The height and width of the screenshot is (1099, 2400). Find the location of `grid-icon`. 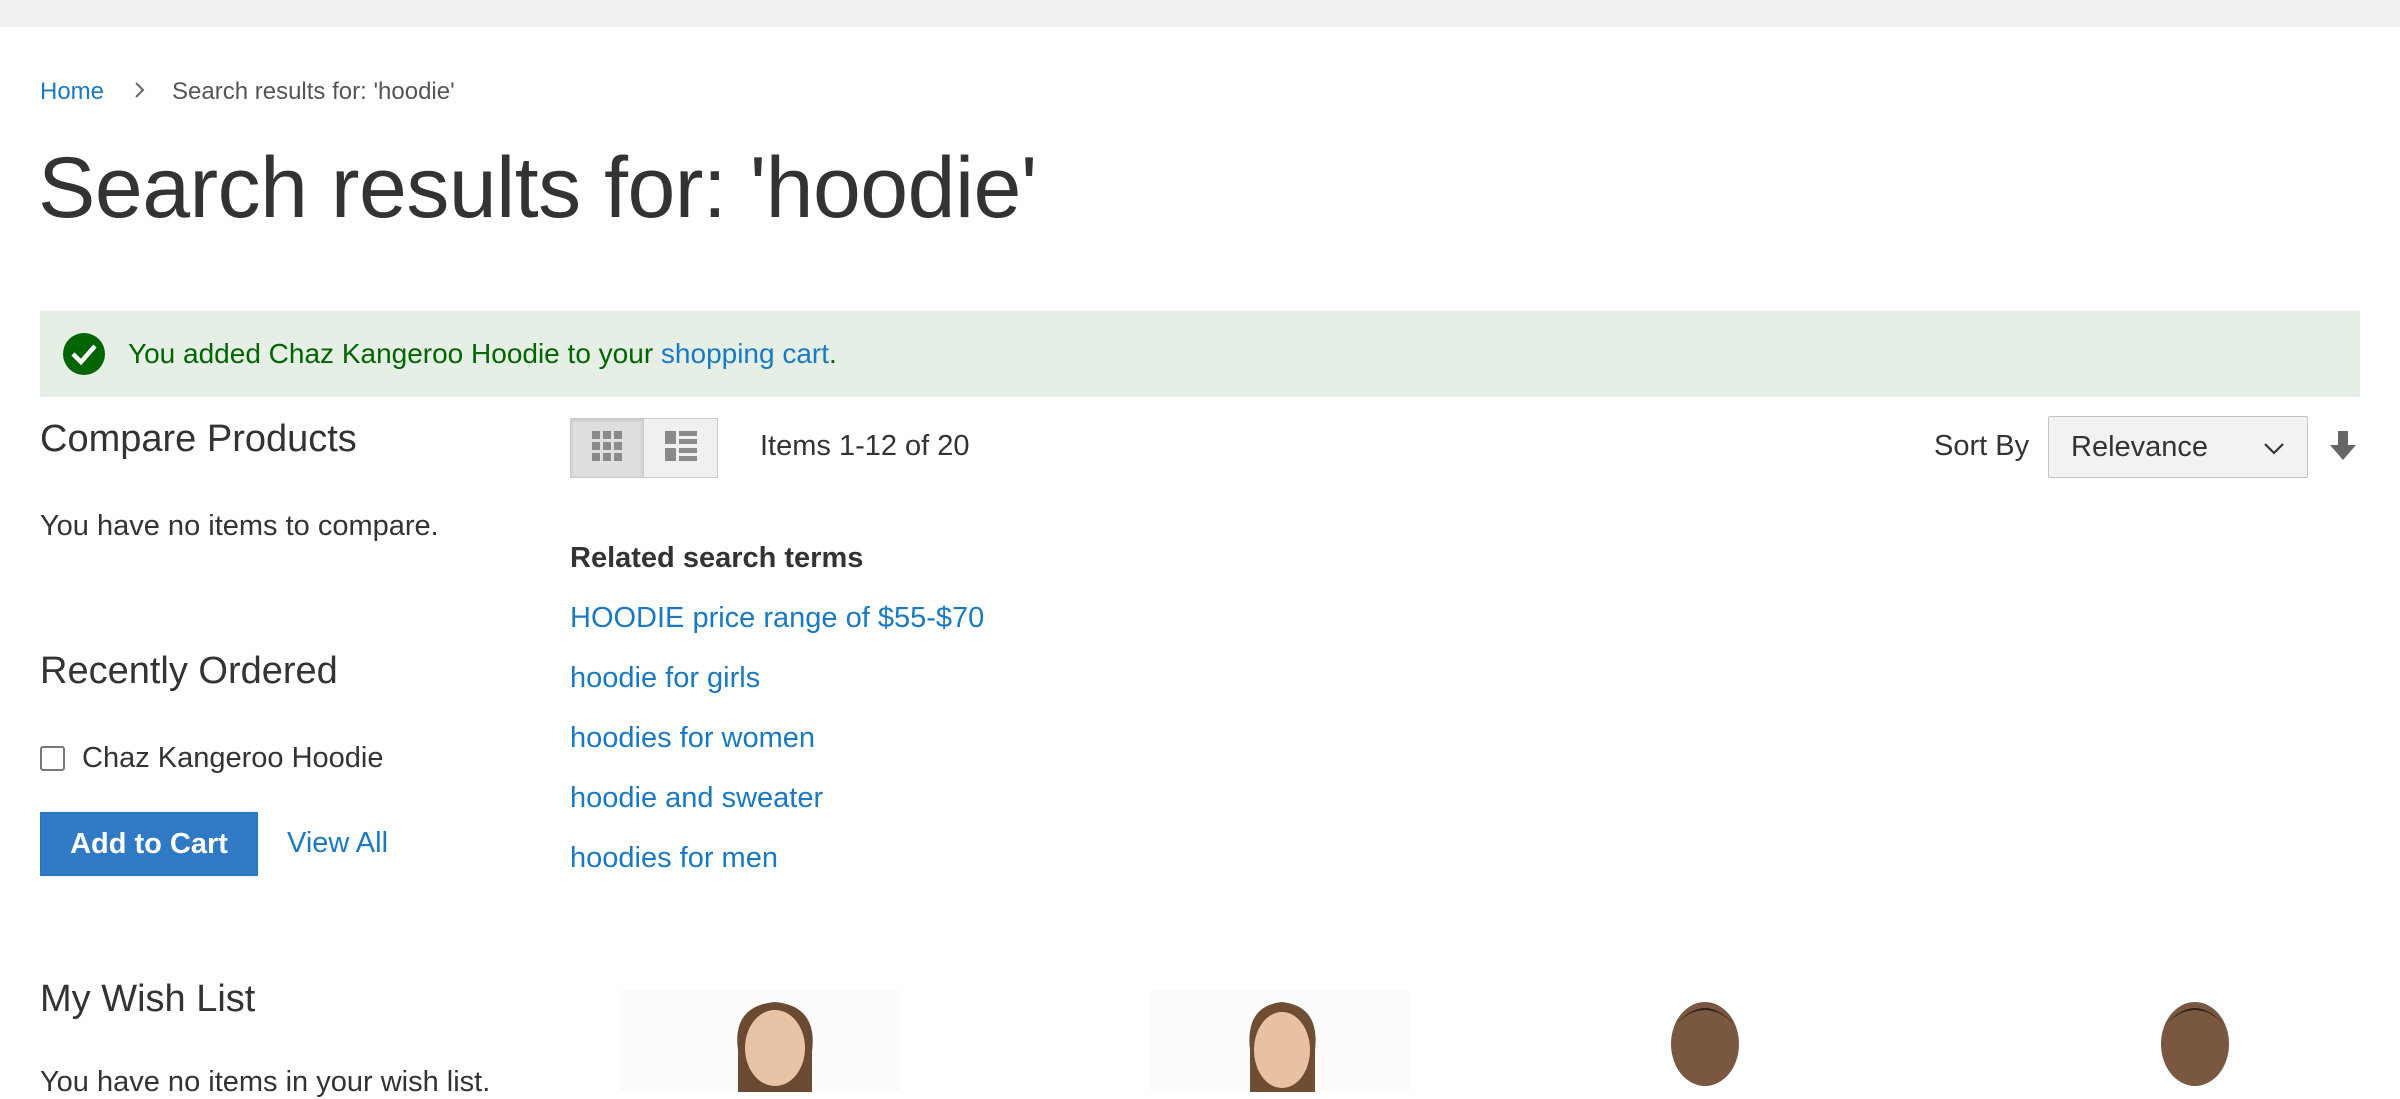

grid-icon is located at coordinates (607, 448).